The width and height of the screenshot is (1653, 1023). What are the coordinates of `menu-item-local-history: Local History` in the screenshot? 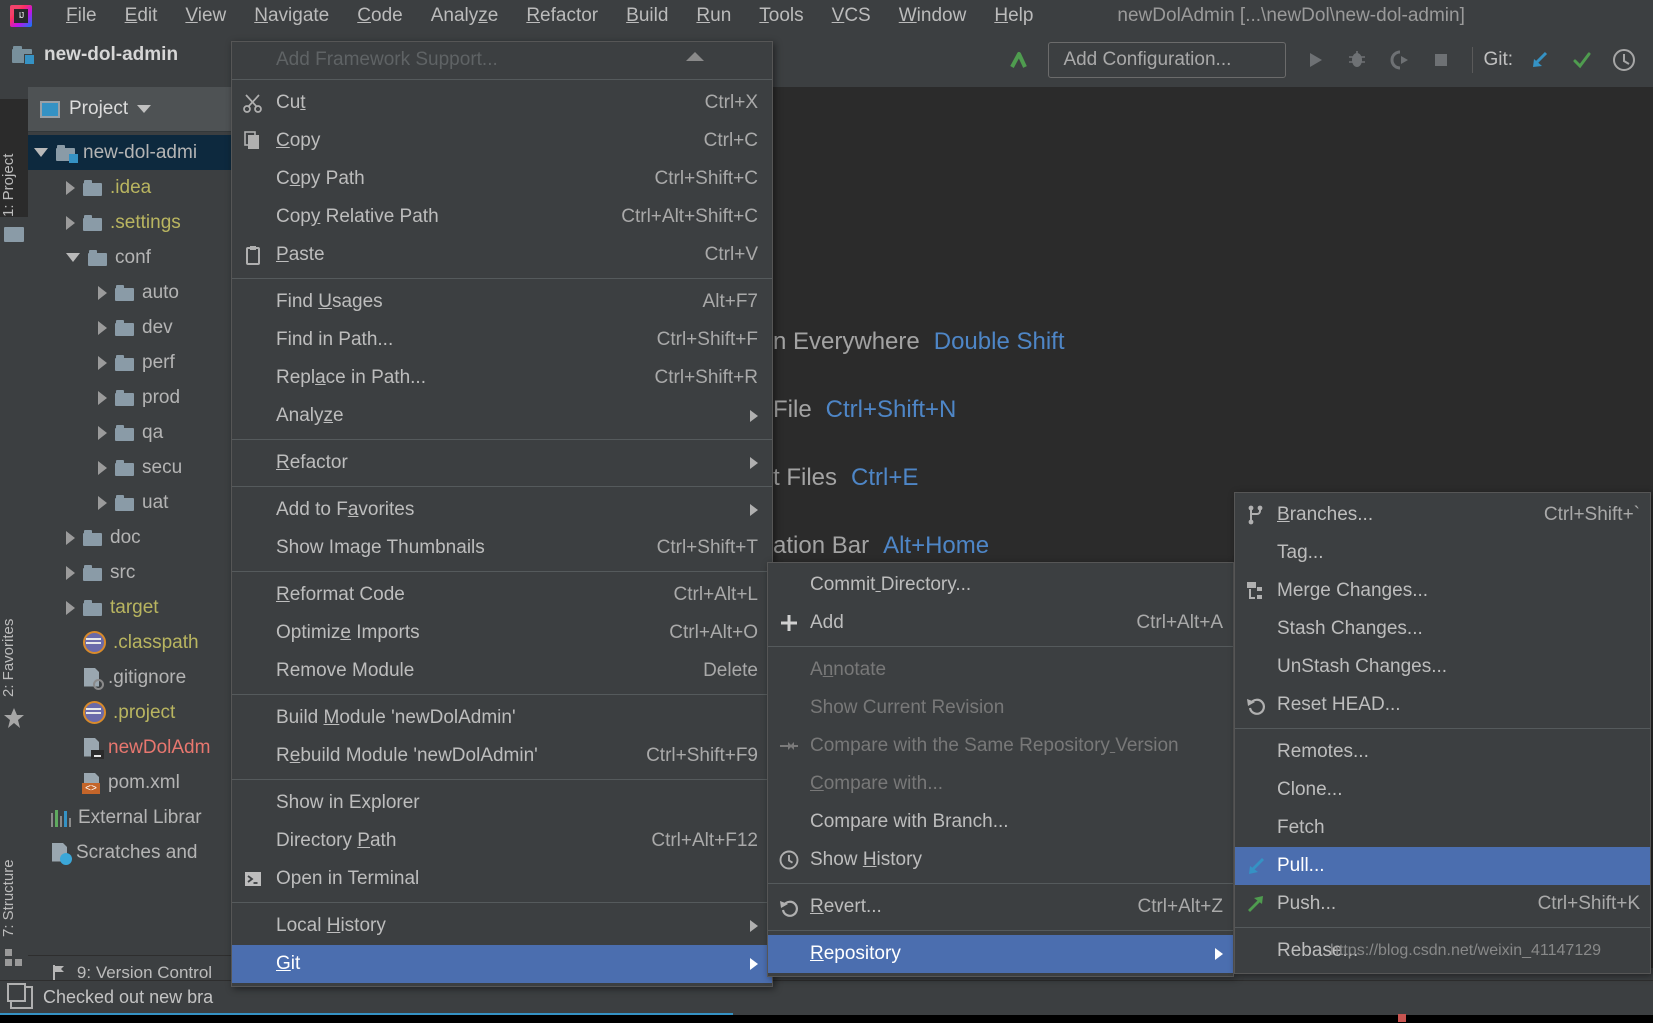 It's located at (502, 926).